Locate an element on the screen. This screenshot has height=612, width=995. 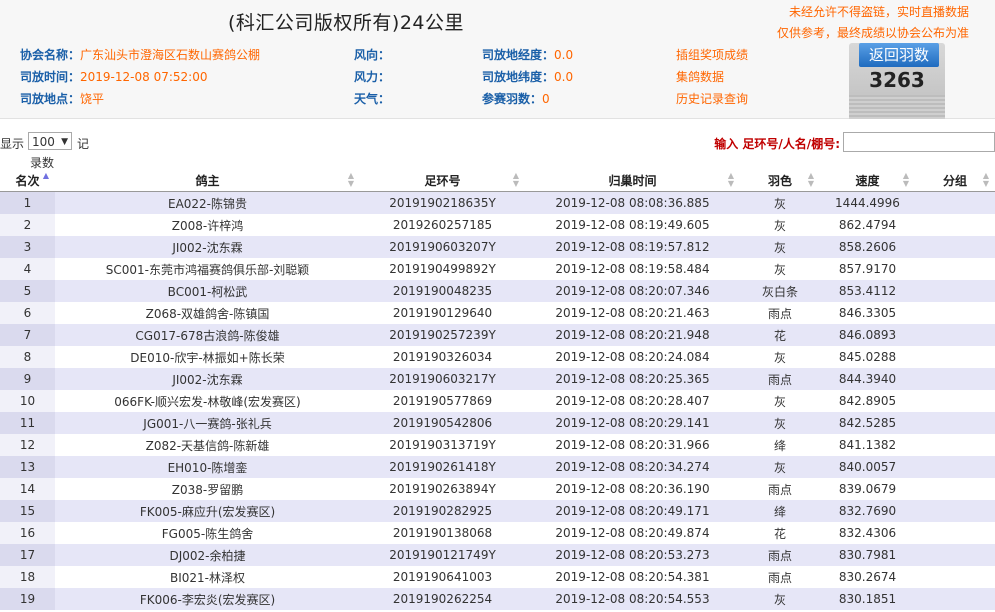
longitude-row: 司放地经度：0.0 is located at coordinates (527, 54).